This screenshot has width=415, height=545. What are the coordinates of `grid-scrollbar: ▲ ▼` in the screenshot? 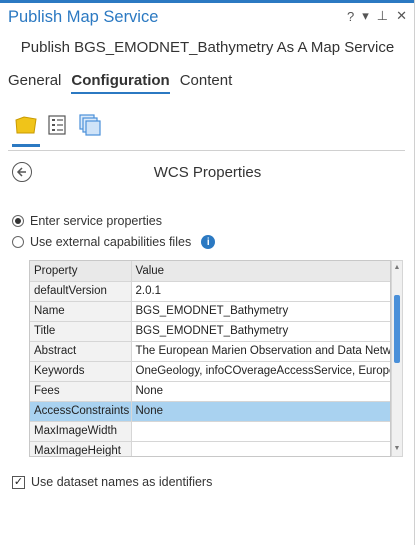 It's located at (397, 358).